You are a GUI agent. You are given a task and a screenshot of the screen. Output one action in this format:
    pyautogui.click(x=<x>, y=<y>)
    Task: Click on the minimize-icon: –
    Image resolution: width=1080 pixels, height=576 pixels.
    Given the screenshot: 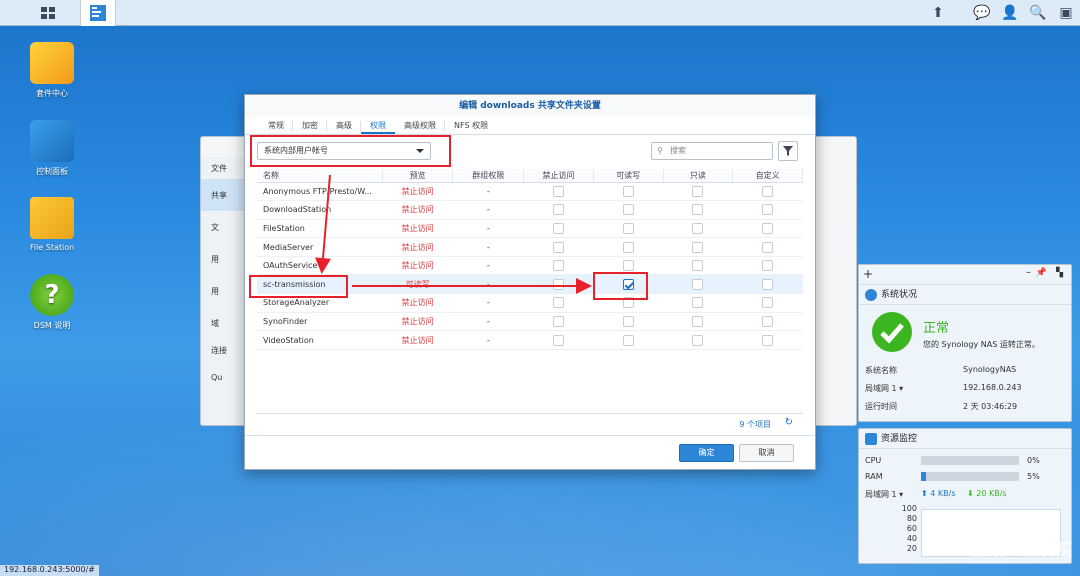 What is the action you would take?
    pyautogui.click(x=1028, y=272)
    